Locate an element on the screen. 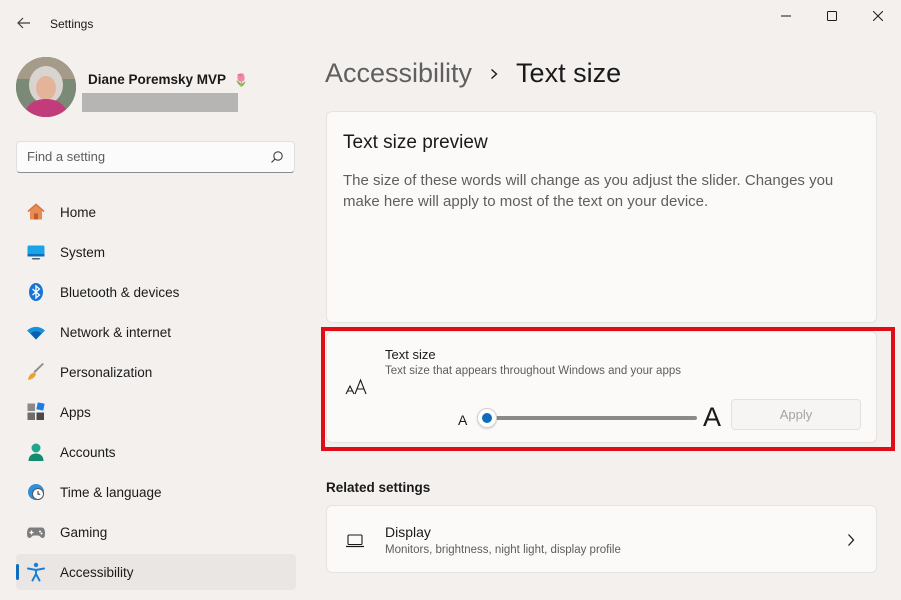 The height and width of the screenshot is (600, 901). sidebar-item-accessibility: Accessibility is located at coordinates (156, 572).